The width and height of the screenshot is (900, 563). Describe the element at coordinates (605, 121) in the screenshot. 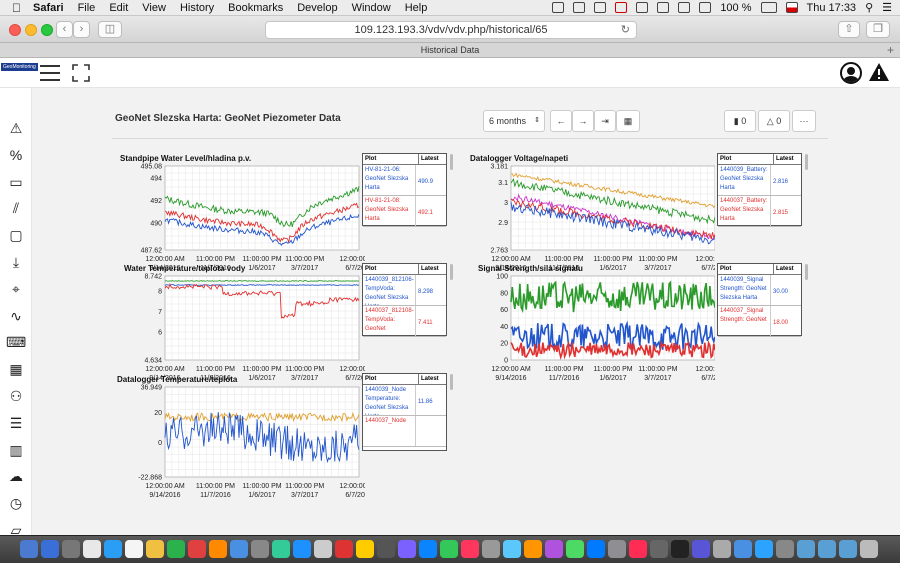

I see `jump-to-end-button: ⇥` at that location.